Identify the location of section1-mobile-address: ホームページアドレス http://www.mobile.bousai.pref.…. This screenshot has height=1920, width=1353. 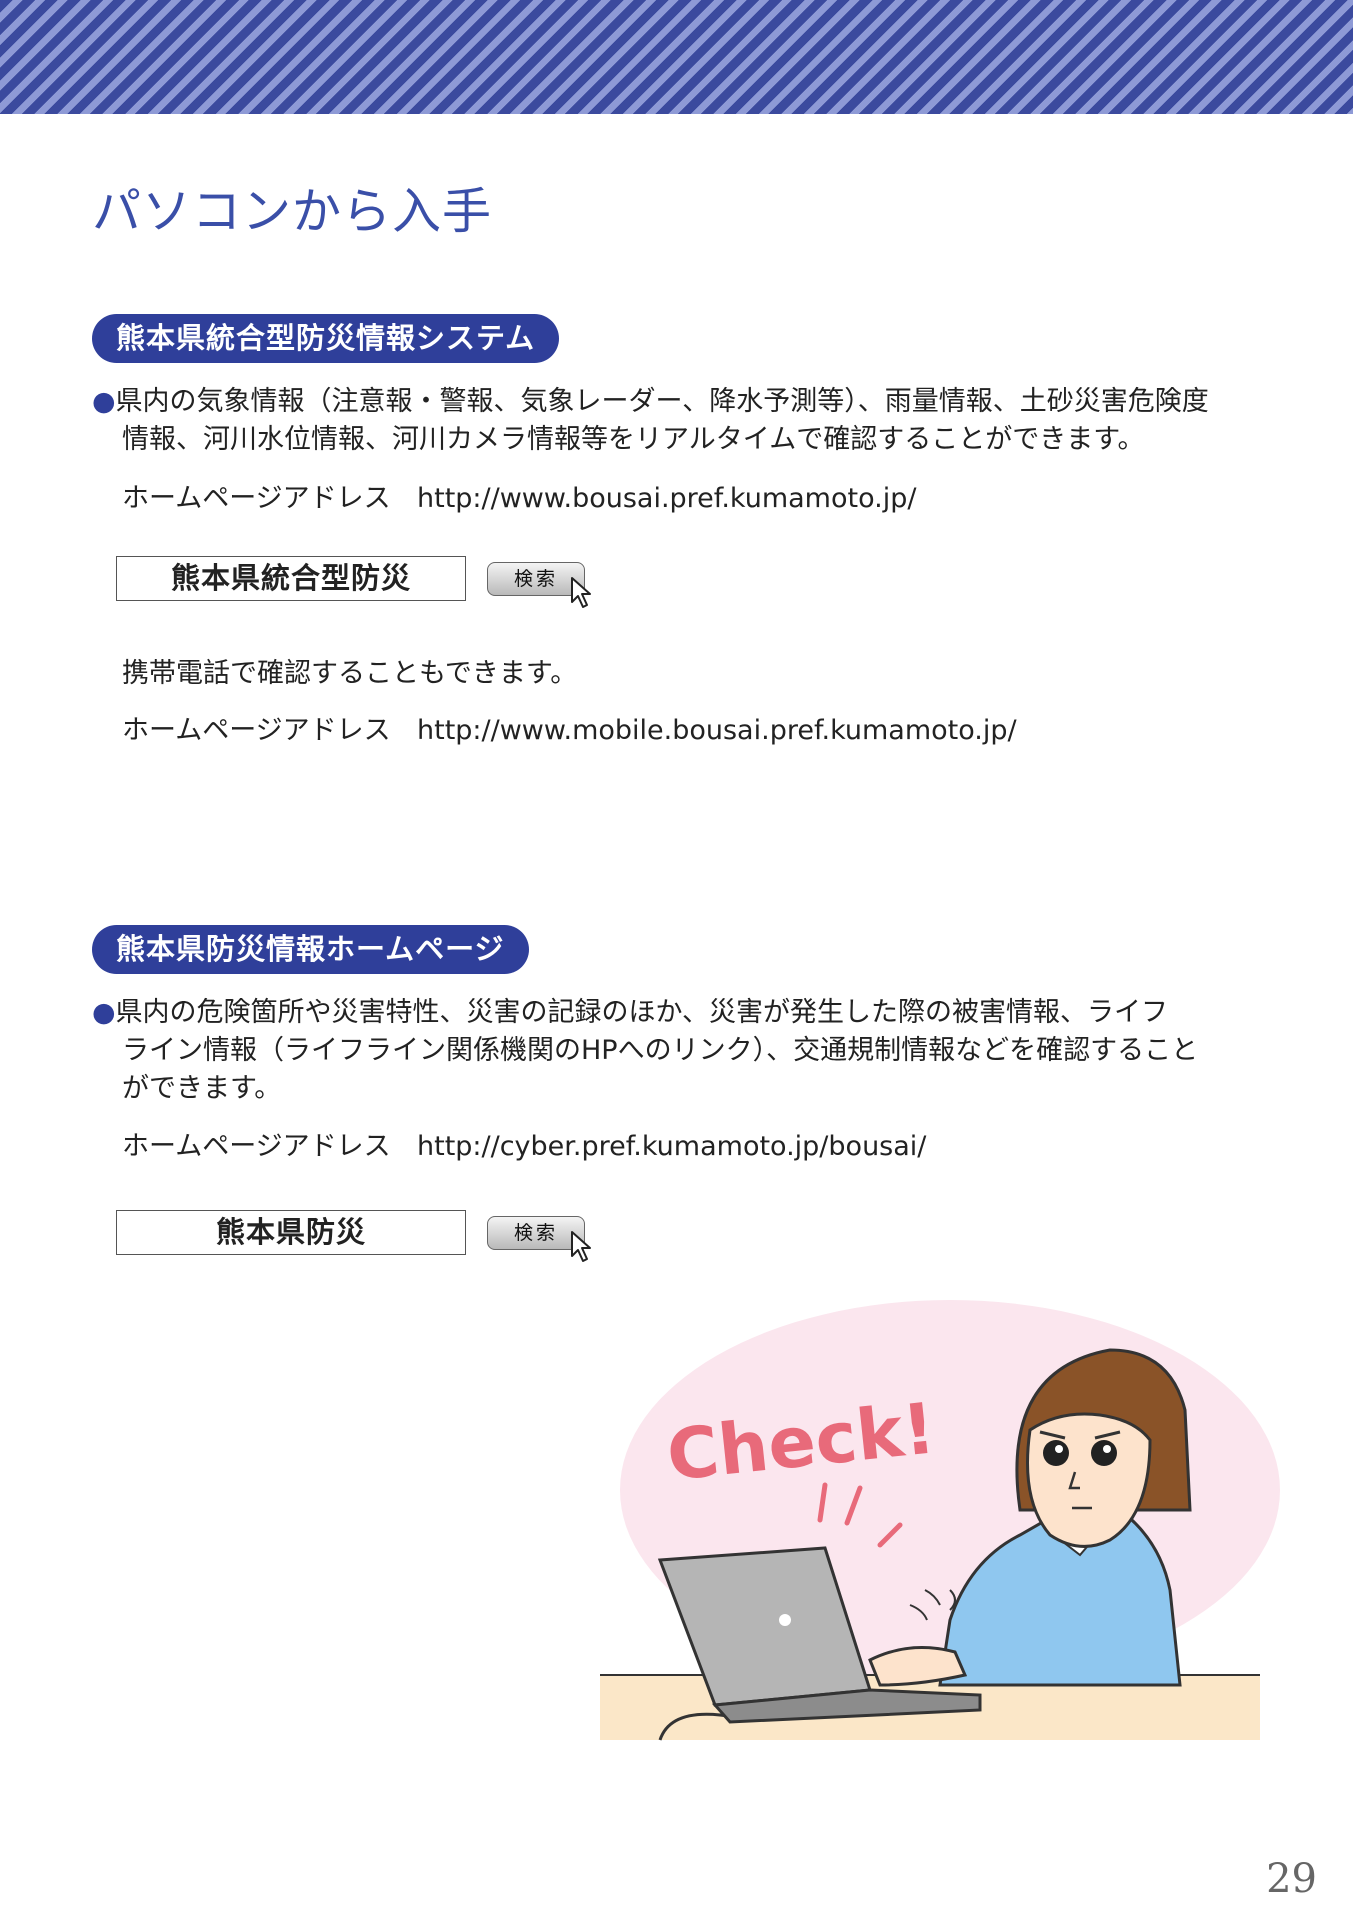
(569, 731).